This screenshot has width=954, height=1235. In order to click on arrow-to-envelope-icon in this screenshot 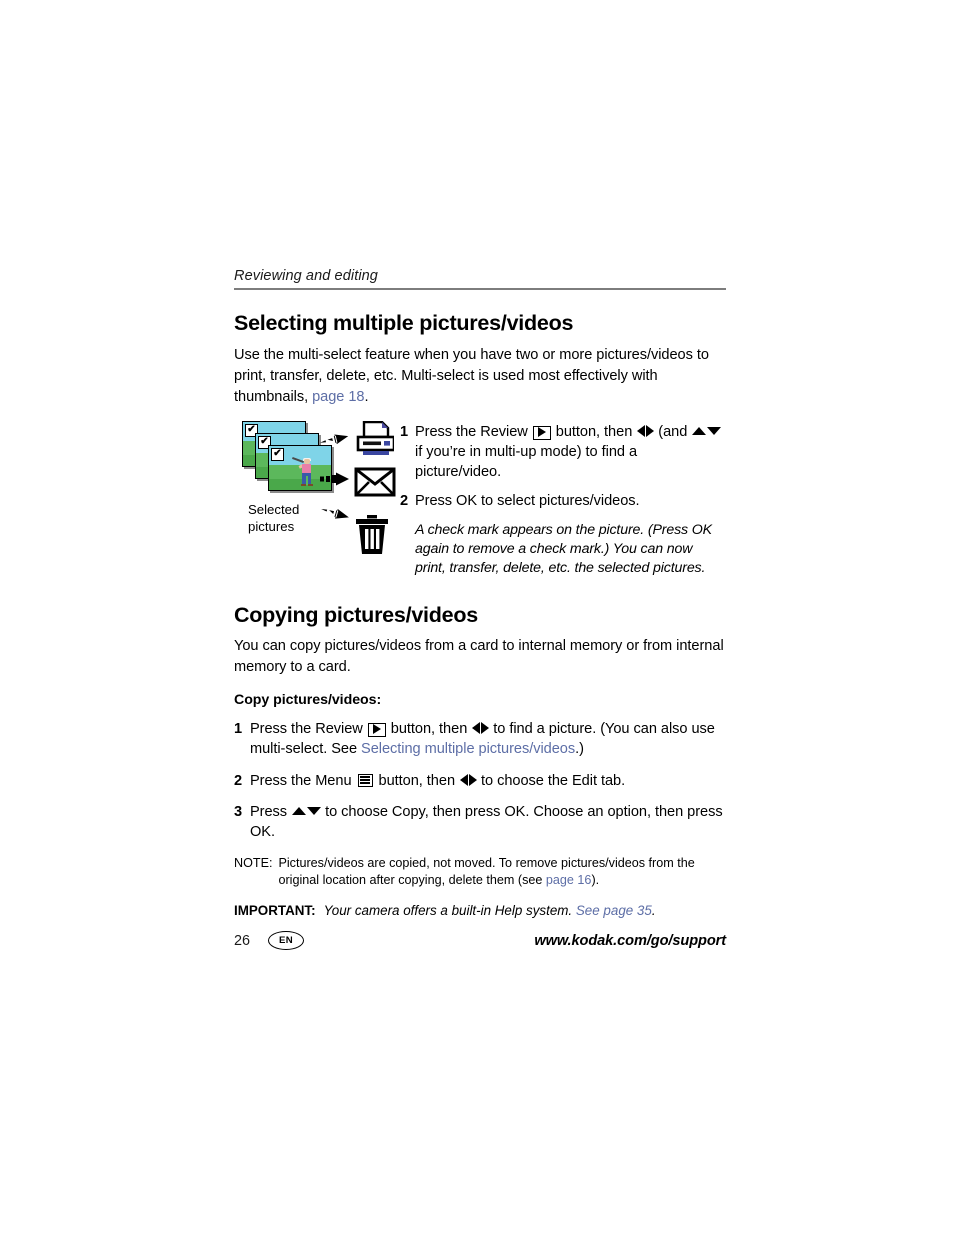, I will do `click(335, 479)`.